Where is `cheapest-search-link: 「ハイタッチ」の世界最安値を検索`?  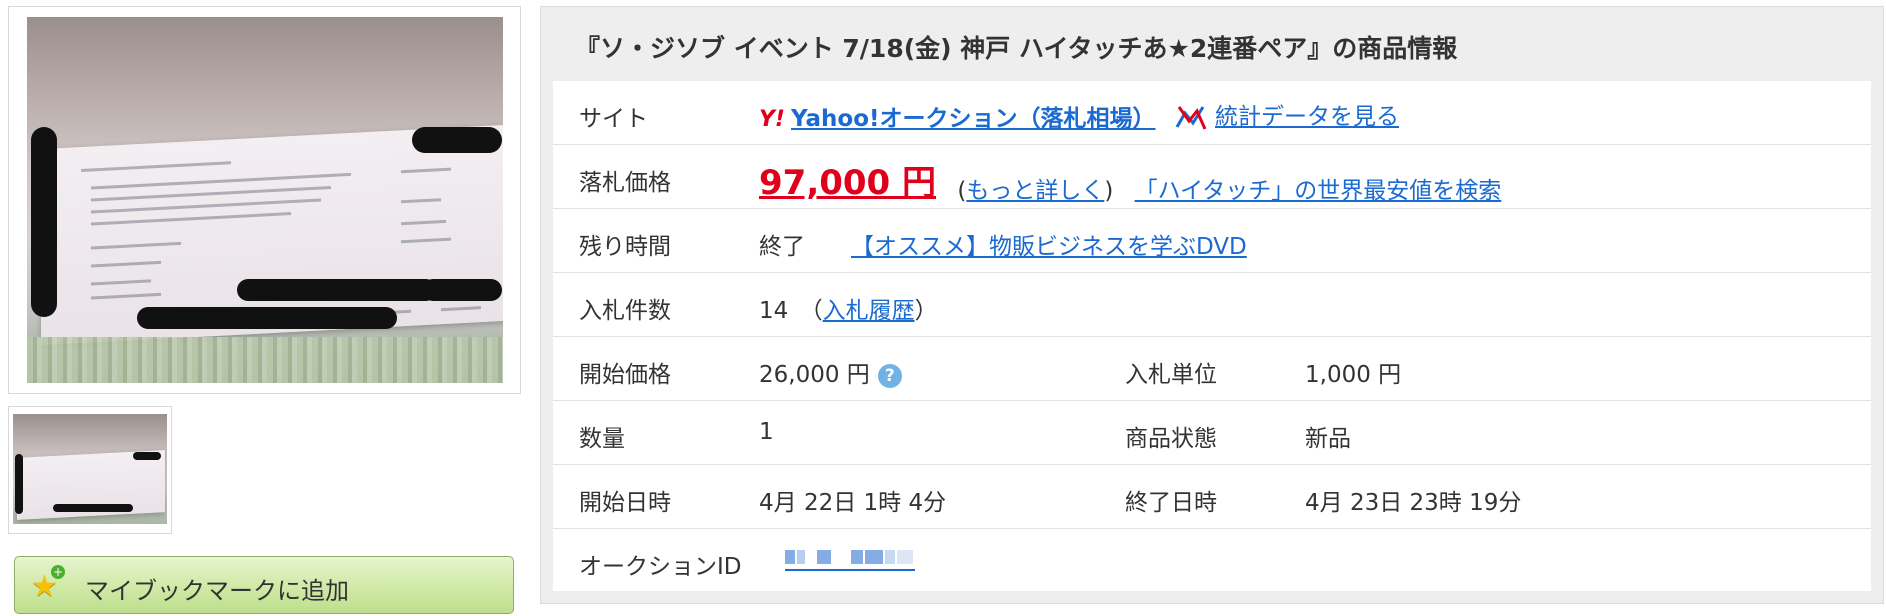 cheapest-search-link: 「ハイタッチ」の世界最安値を検索 is located at coordinates (1318, 191).